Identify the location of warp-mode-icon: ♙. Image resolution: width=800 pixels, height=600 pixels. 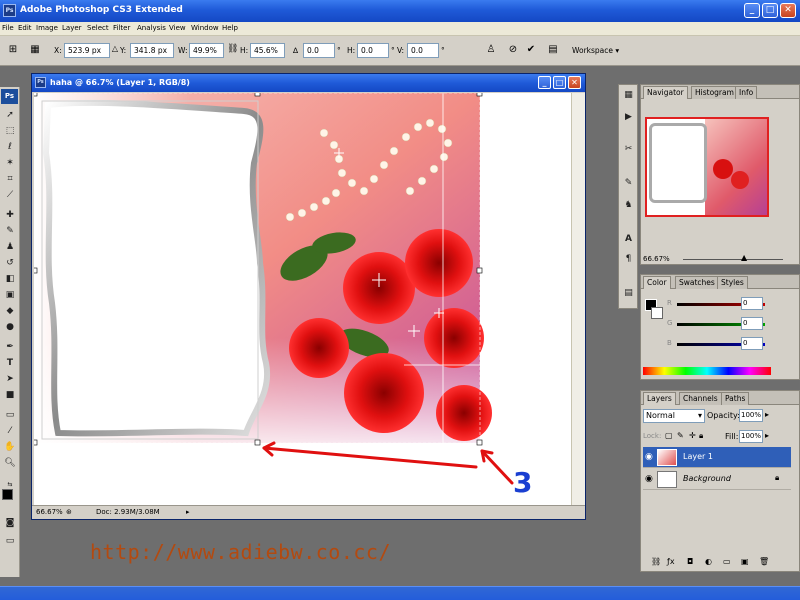
(491, 49).